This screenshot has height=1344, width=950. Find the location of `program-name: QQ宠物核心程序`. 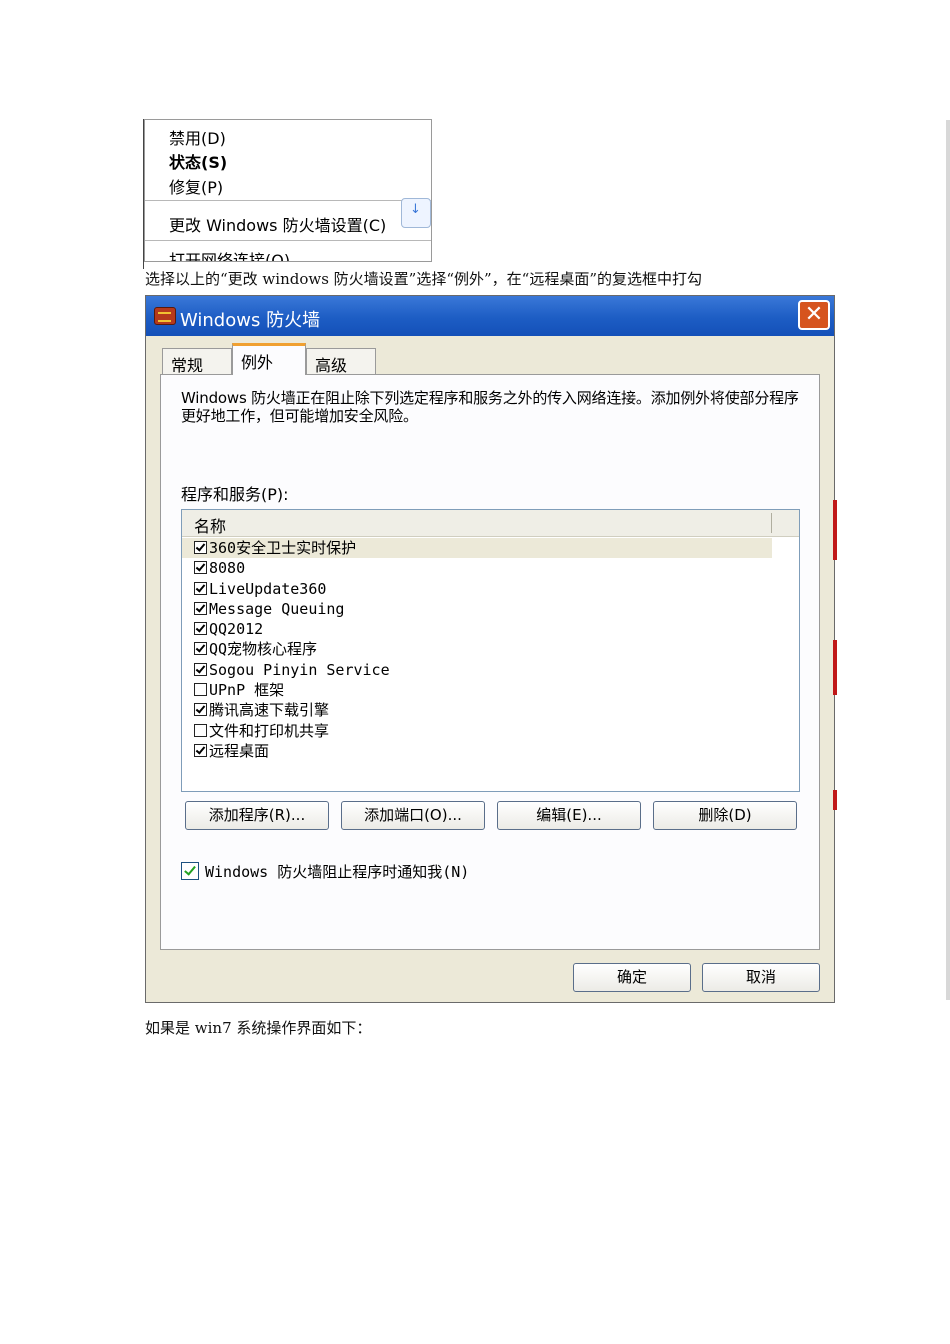

program-name: QQ宠物核心程序 is located at coordinates (263, 649).